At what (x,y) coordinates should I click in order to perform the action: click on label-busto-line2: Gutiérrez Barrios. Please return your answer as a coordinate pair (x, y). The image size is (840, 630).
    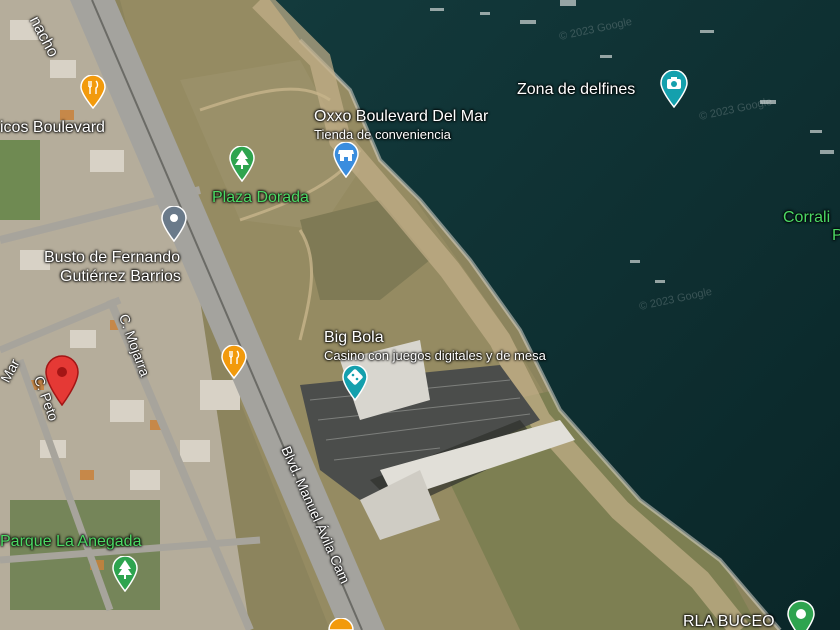
    Looking at the image, I should click on (120, 277).